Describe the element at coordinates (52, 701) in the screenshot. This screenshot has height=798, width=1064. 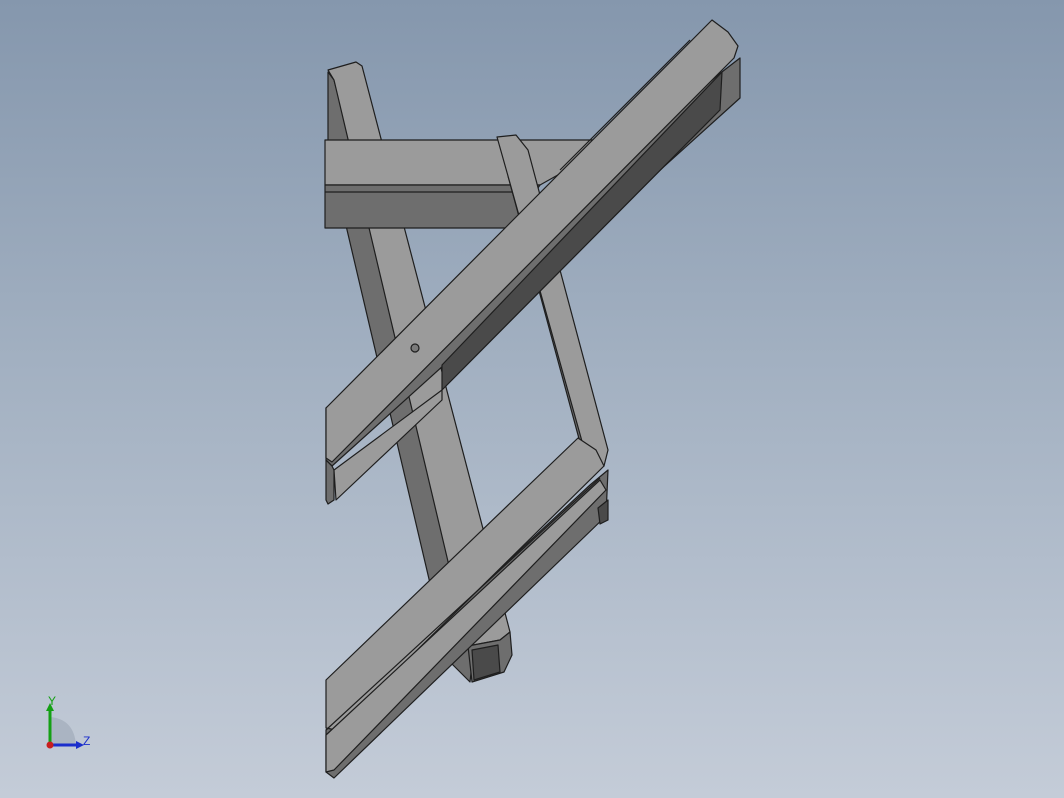
I see `y-axis-label: Y` at that location.